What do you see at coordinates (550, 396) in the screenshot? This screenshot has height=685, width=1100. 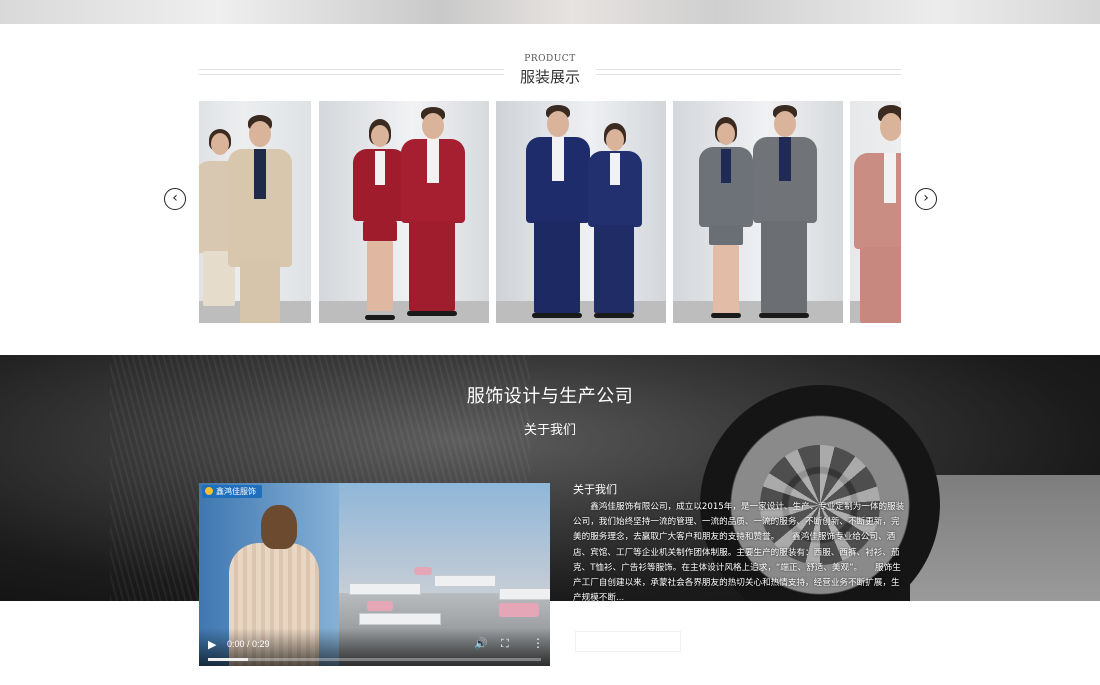 I see `about-section-title: 服饰设计与生产公司` at bounding box center [550, 396].